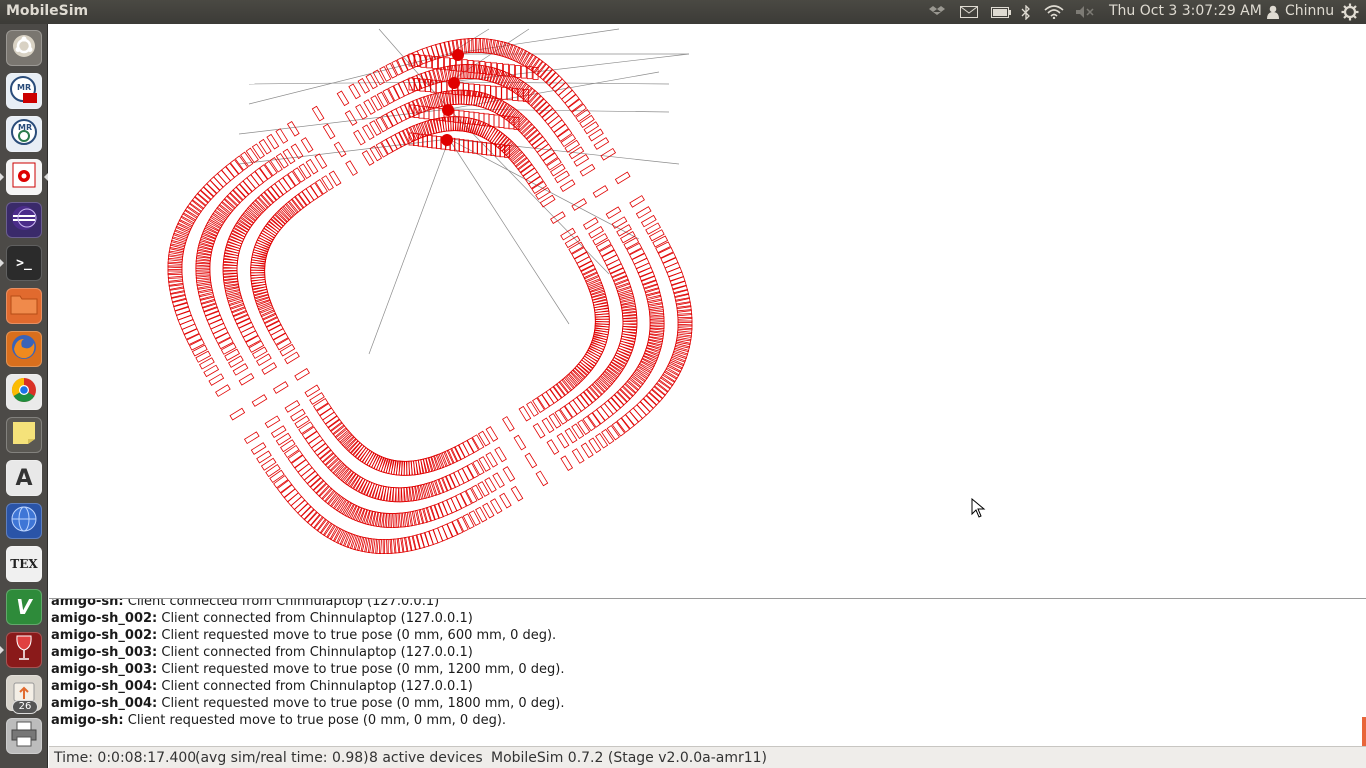  Describe the element at coordinates (1364, 731) in the screenshot. I see `log-scrollbar` at that location.